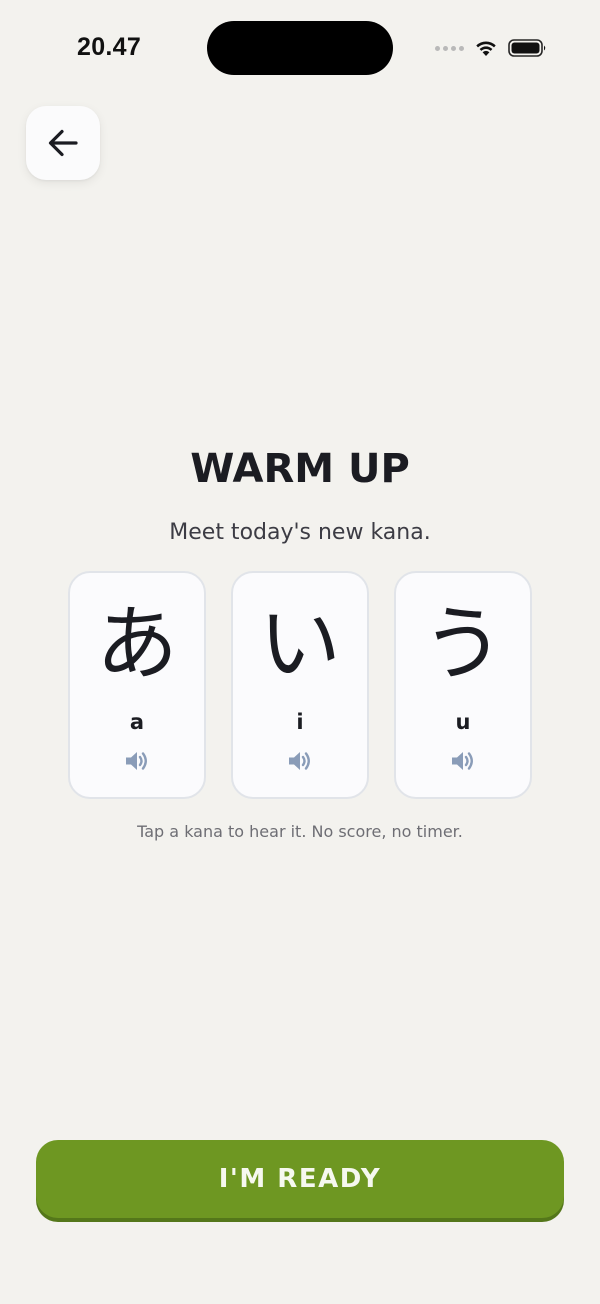  What do you see at coordinates (527, 48) in the screenshot?
I see `battery-icon` at bounding box center [527, 48].